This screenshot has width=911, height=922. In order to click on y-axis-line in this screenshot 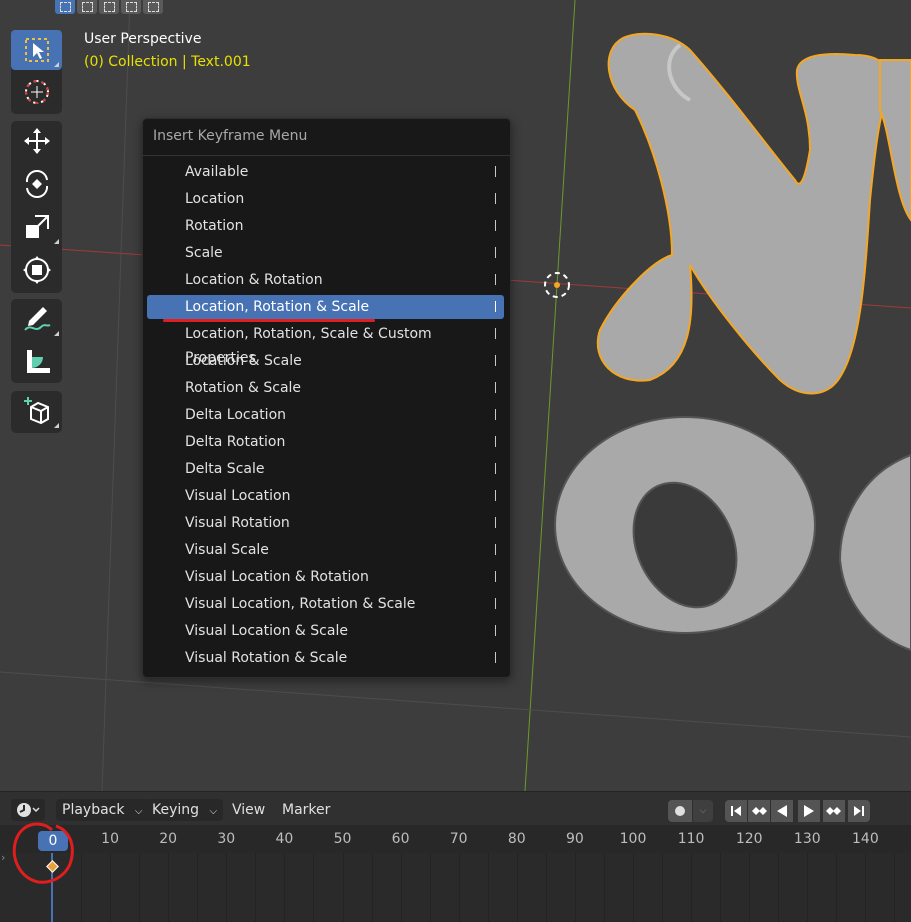, I will do `click(550, 395)`.